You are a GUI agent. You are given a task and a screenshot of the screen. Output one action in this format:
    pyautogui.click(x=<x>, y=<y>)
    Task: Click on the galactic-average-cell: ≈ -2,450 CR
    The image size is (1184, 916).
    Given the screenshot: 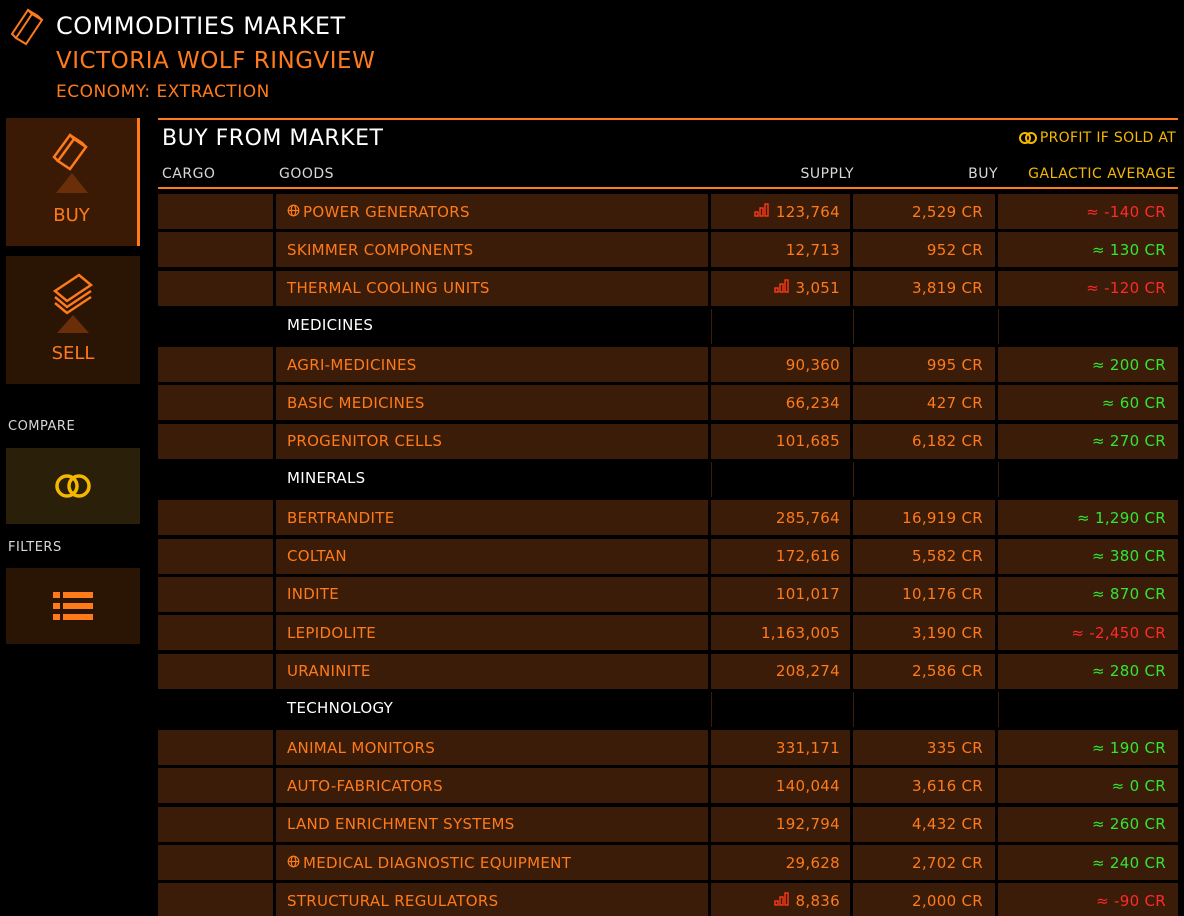 What is the action you would take?
    pyautogui.click(x=1088, y=633)
    